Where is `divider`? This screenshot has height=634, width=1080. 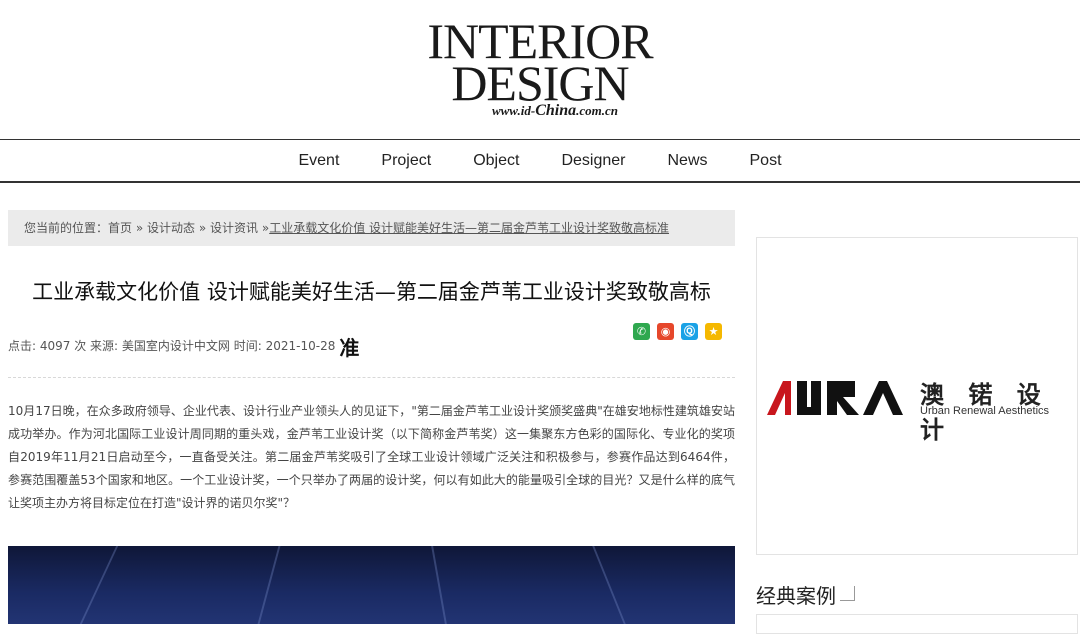
divider is located at coordinates (371, 377).